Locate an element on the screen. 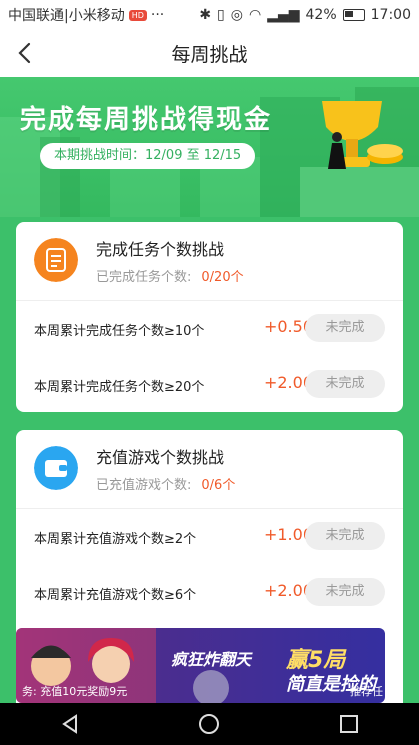  battery-percent: 42% is located at coordinates (321, 15).